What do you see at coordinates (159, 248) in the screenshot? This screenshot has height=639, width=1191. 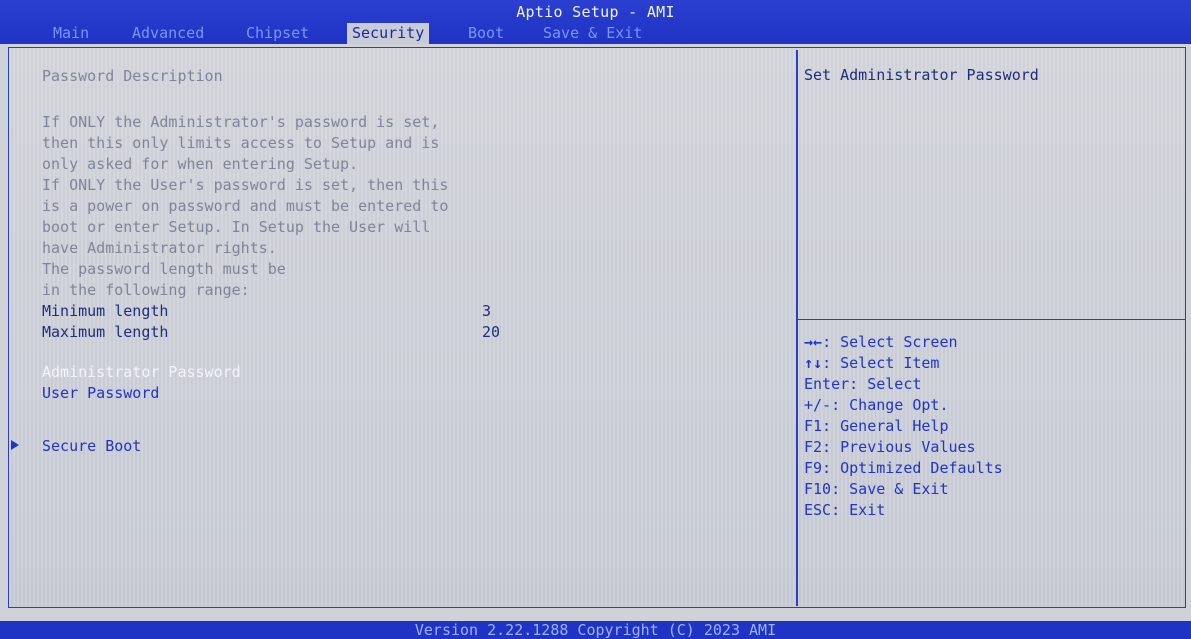 I see `description-line: have Administrator rights.` at bounding box center [159, 248].